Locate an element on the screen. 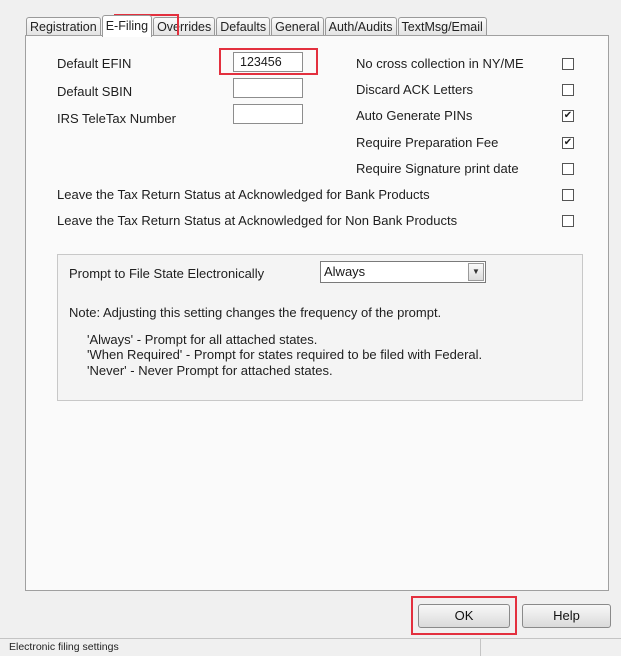 The image size is (621, 656). tab-registration: Registration is located at coordinates (63, 26).